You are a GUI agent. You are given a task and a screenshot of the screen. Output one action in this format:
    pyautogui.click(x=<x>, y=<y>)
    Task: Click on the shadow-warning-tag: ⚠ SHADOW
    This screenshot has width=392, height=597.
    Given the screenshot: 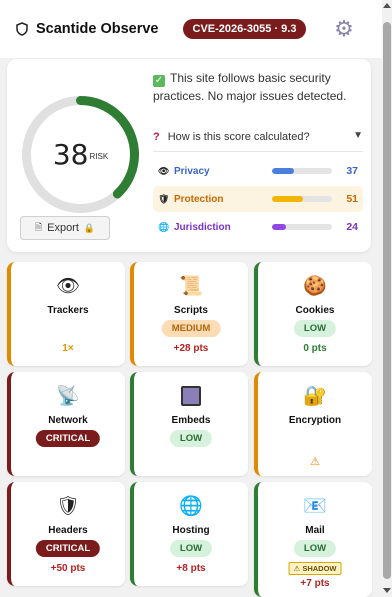 What is the action you would take?
    pyautogui.click(x=315, y=568)
    